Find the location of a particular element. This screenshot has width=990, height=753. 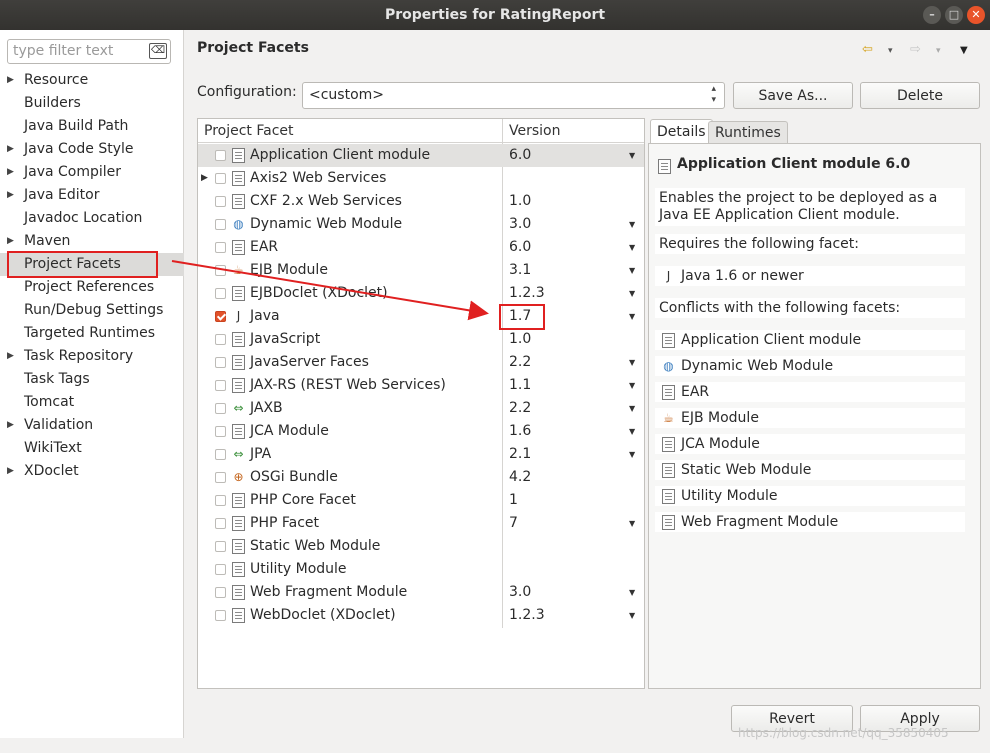

table-row: ⊕ OSGi Bundle 4.2 is located at coordinates (421, 477).